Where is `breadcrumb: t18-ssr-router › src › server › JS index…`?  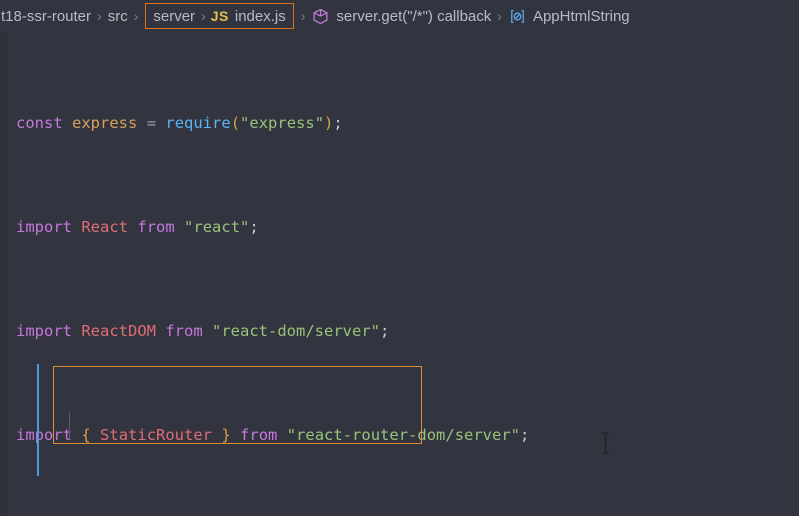 breadcrumb: t18-ssr-router › src › server › JS index… is located at coordinates (399, 16).